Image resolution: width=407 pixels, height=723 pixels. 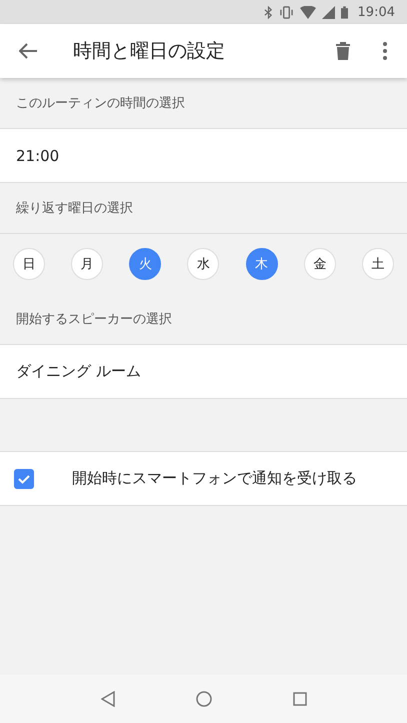 What do you see at coordinates (214, 478) in the screenshot?
I see `notification-label: 開始時にスマートフォンで通知を受け取る` at bounding box center [214, 478].